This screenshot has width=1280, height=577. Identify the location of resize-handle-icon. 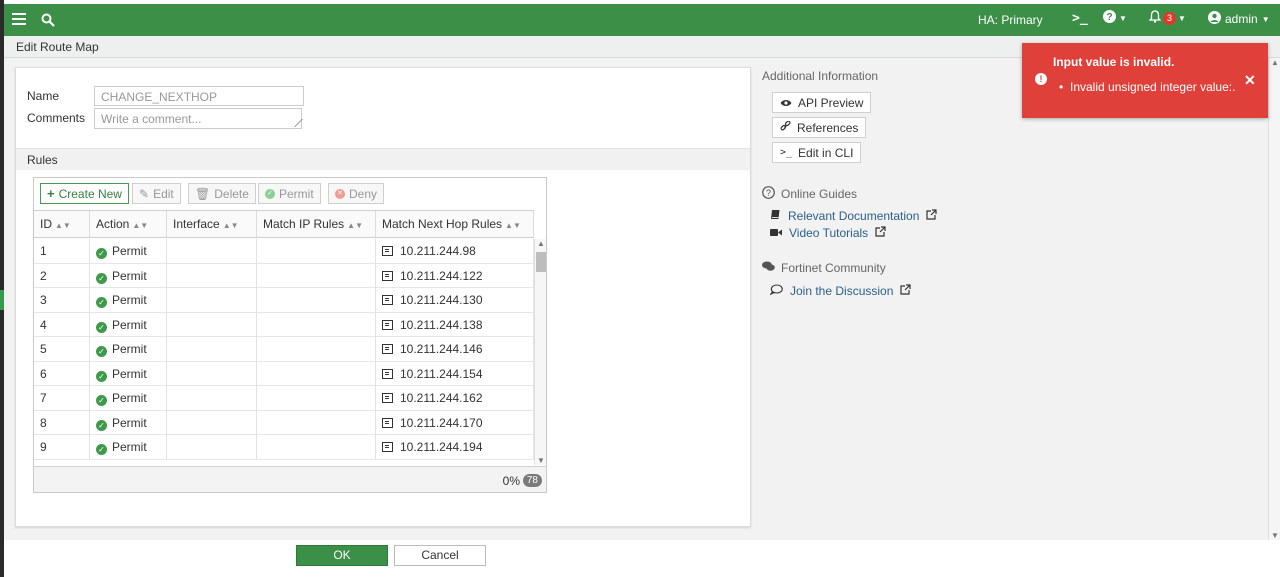
(295, 123).